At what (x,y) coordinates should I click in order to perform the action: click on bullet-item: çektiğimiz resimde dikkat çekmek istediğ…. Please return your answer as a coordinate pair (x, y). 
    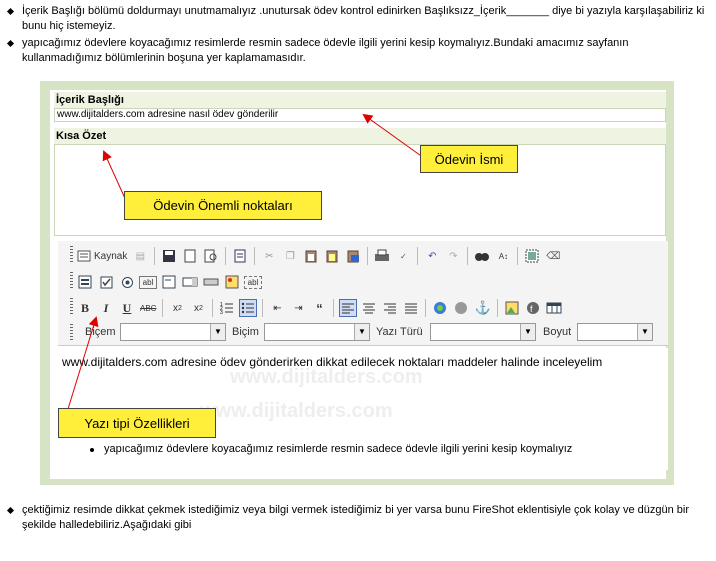
    Looking at the image, I should click on (357, 518).